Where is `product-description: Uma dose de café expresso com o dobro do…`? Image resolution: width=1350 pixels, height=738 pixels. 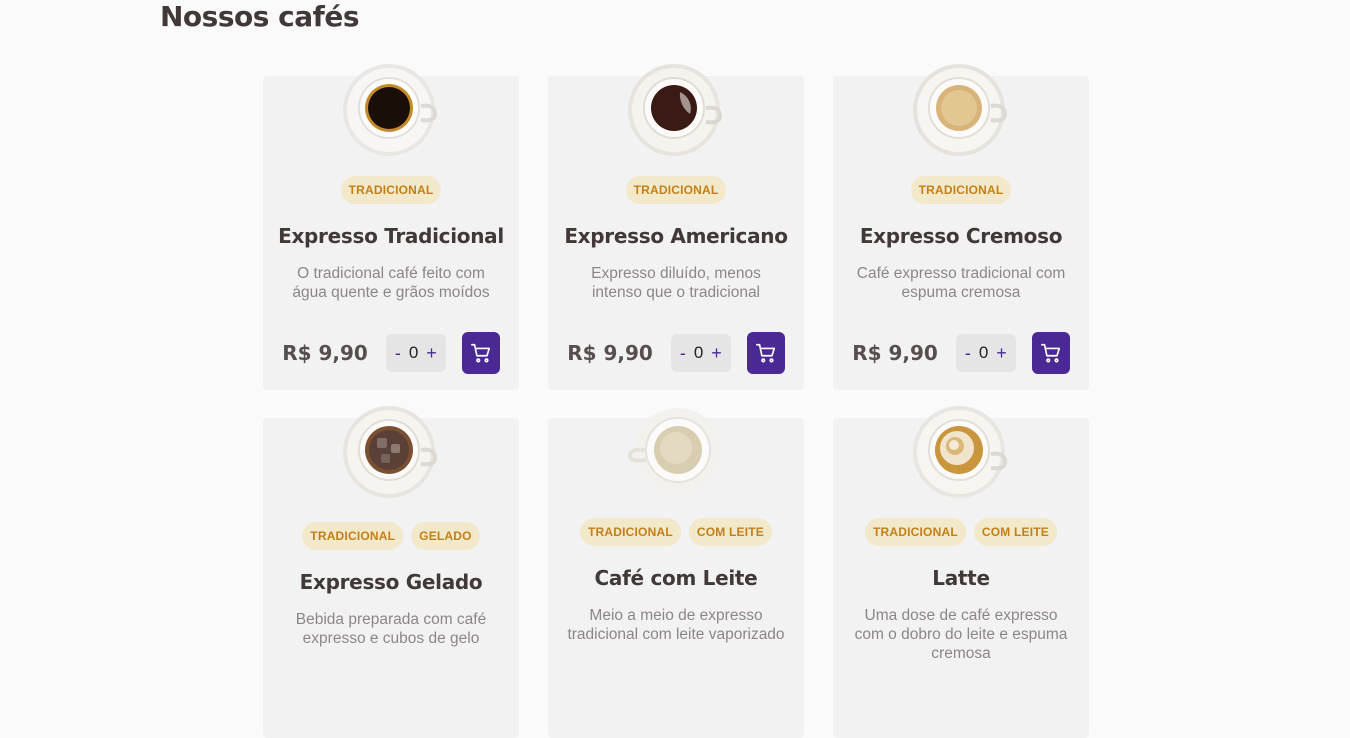
product-description: Uma dose de café expresso com o dobro do… is located at coordinates (961, 634).